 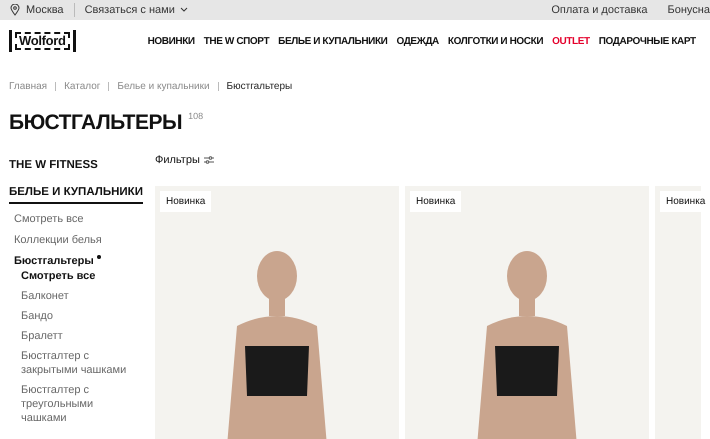 What do you see at coordinates (81, 296) in the screenshot?
I see `subcategory-link: Балконет` at bounding box center [81, 296].